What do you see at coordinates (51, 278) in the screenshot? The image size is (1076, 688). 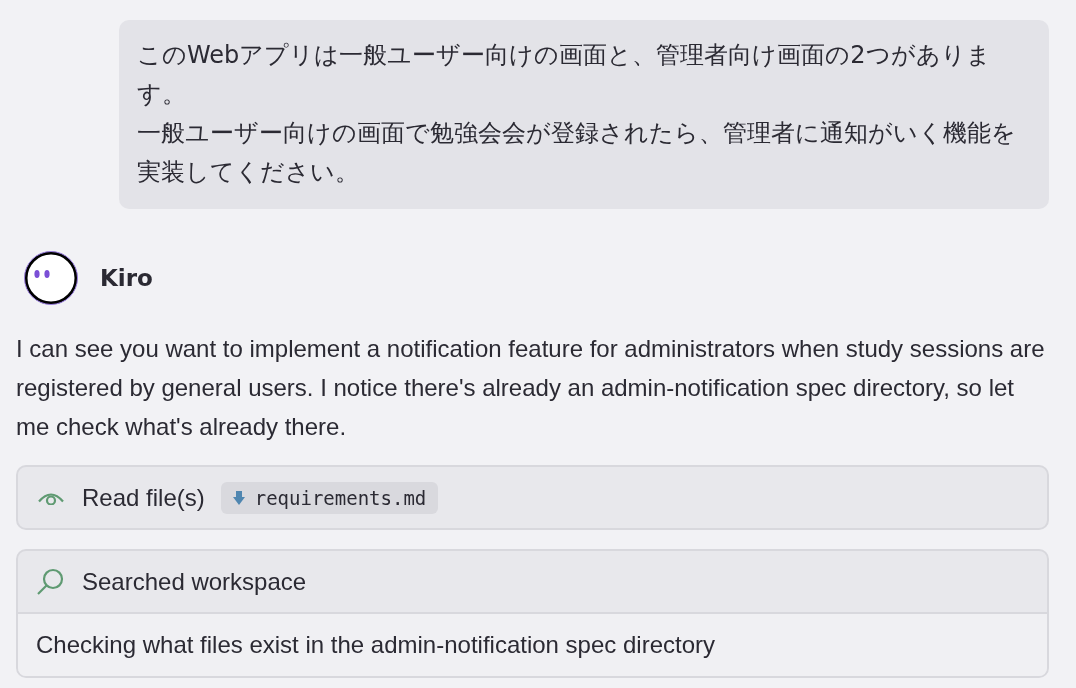 I see `avatar-icon` at bounding box center [51, 278].